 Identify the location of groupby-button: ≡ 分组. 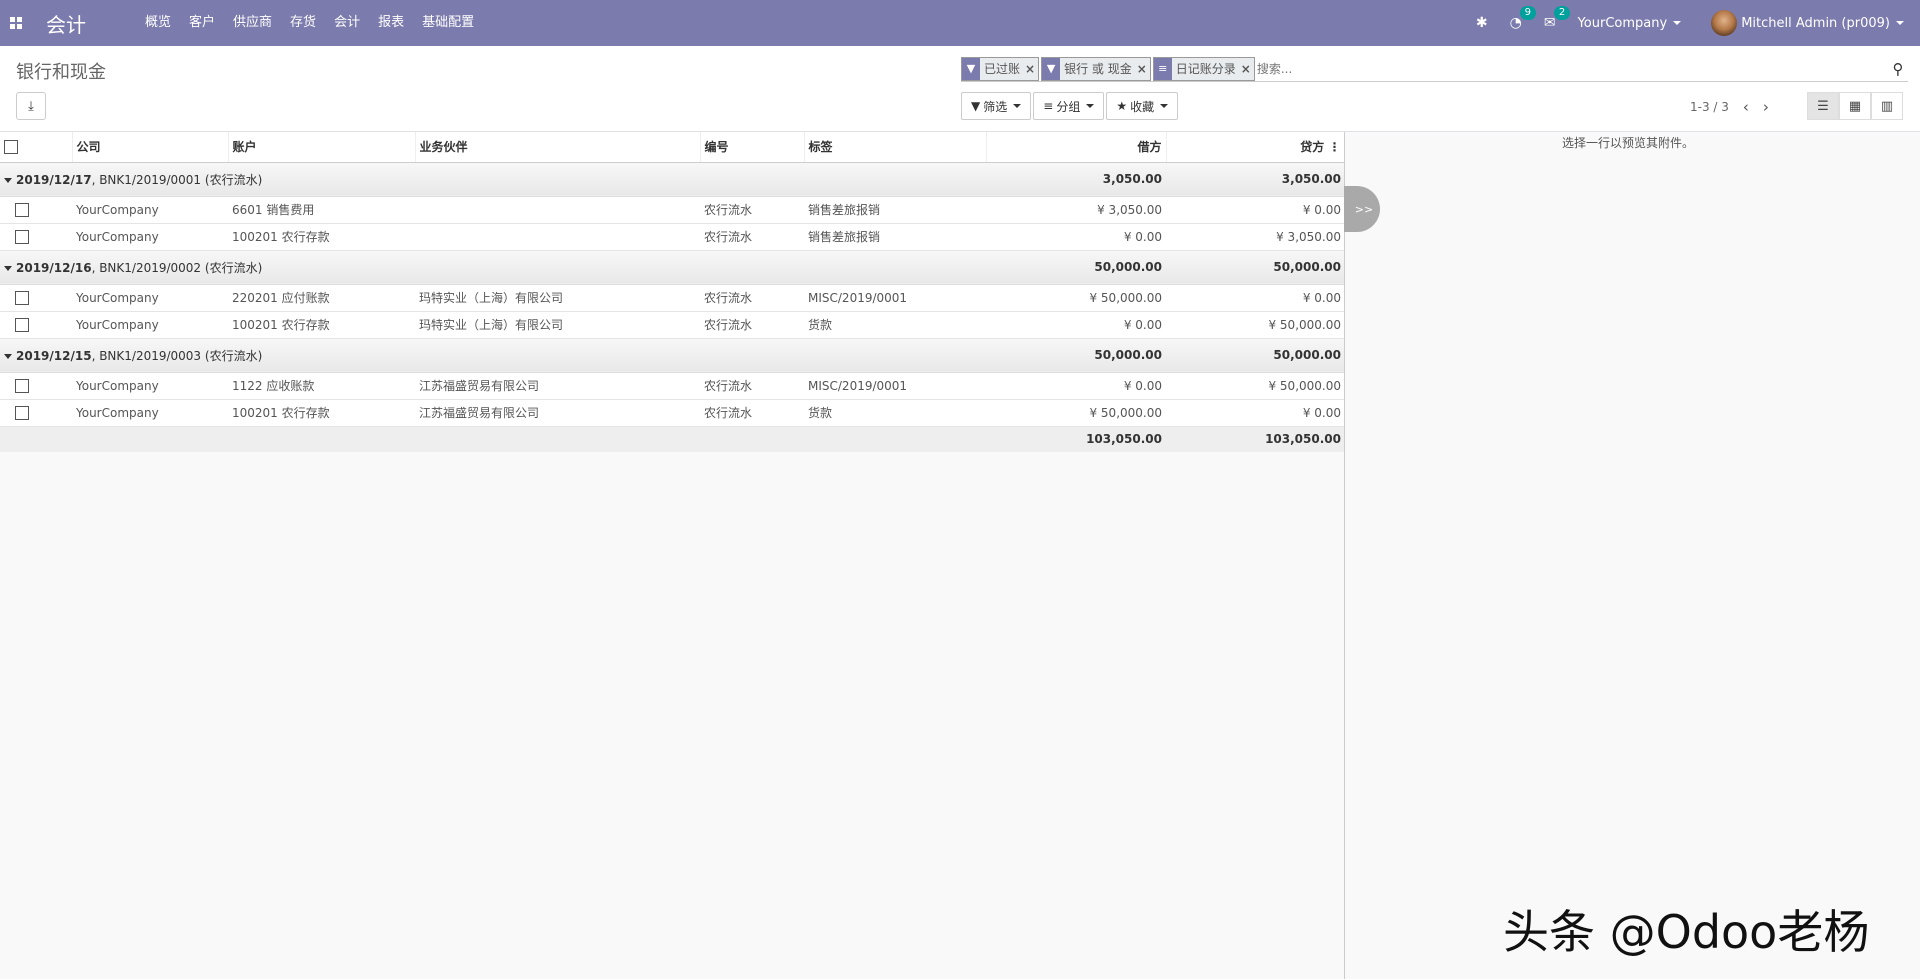
(1069, 106).